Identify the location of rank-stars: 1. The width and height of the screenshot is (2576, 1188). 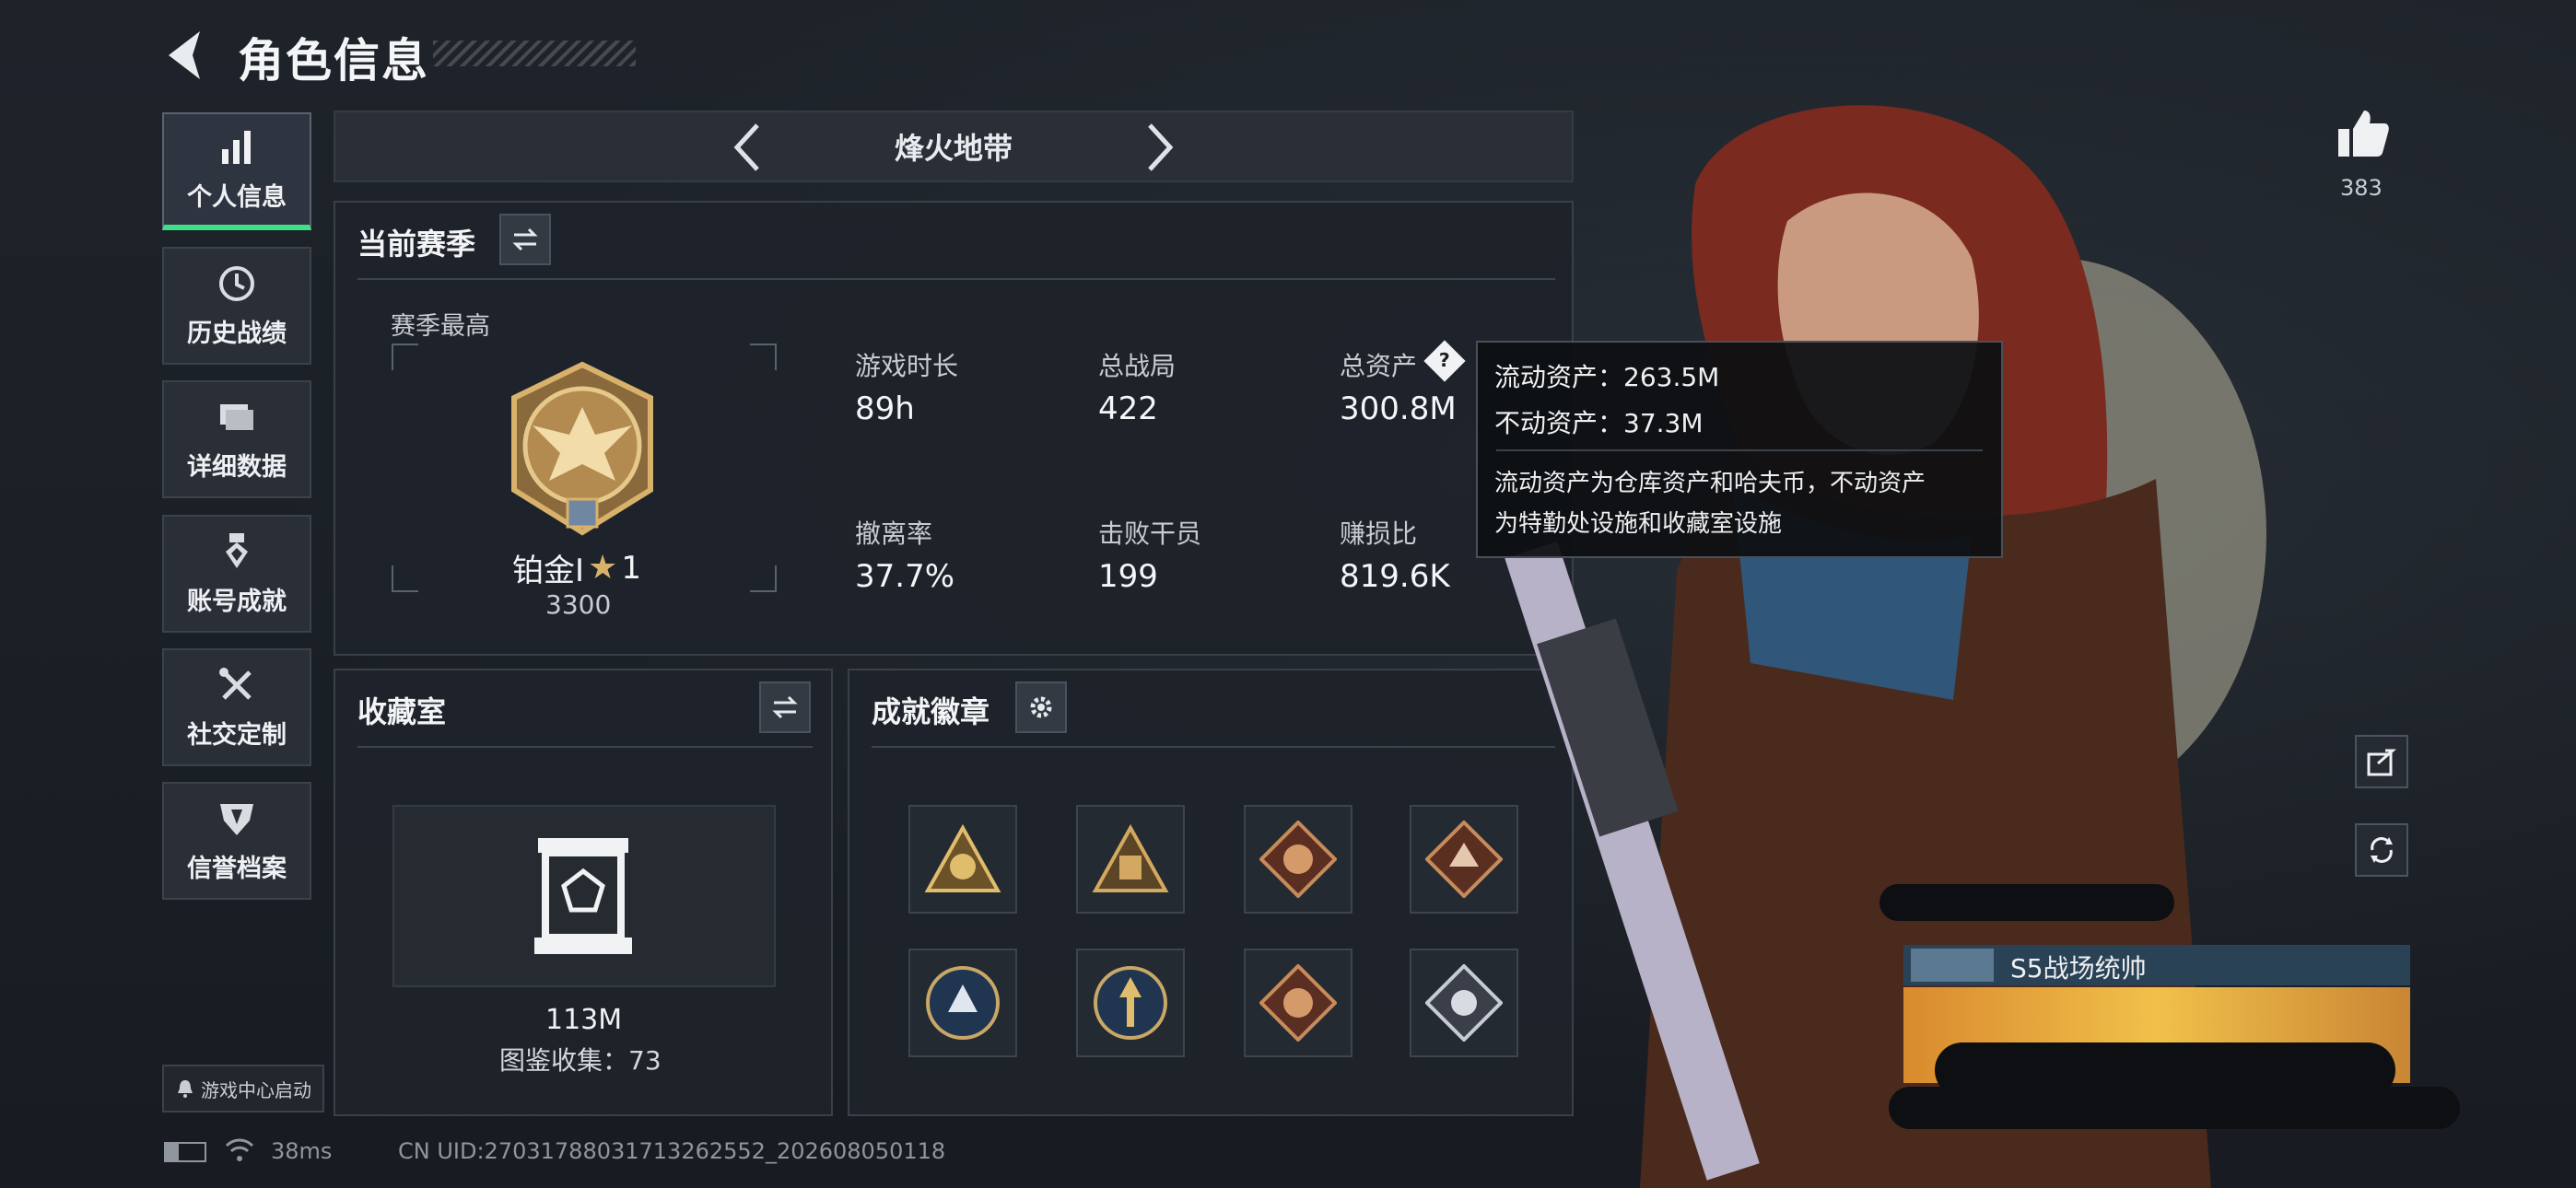
(631, 568).